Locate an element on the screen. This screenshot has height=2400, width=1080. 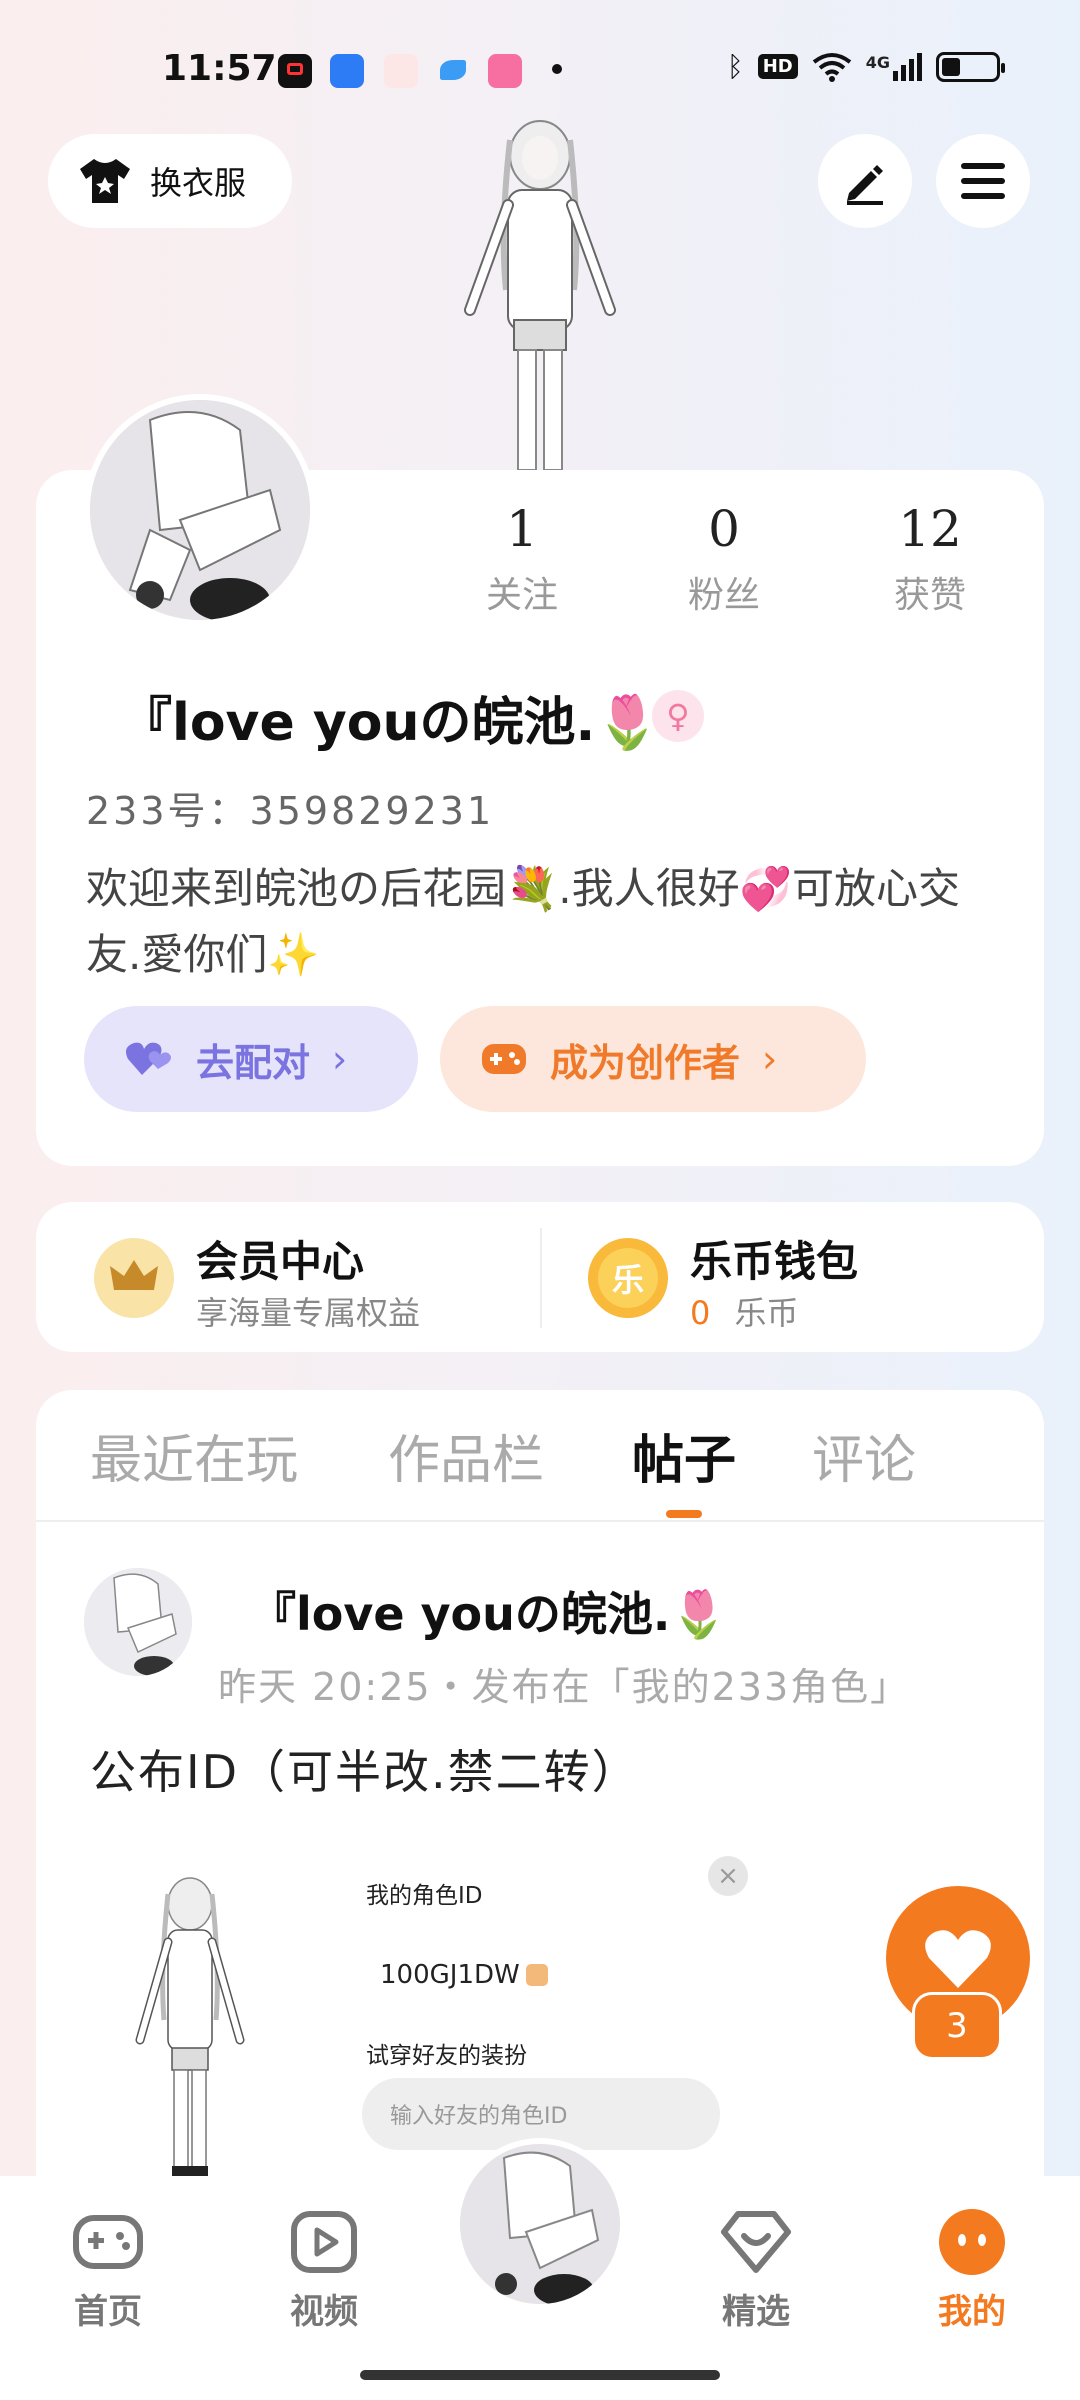
tab-recently-played: 最近在玩 is located at coordinates (194, 1455).